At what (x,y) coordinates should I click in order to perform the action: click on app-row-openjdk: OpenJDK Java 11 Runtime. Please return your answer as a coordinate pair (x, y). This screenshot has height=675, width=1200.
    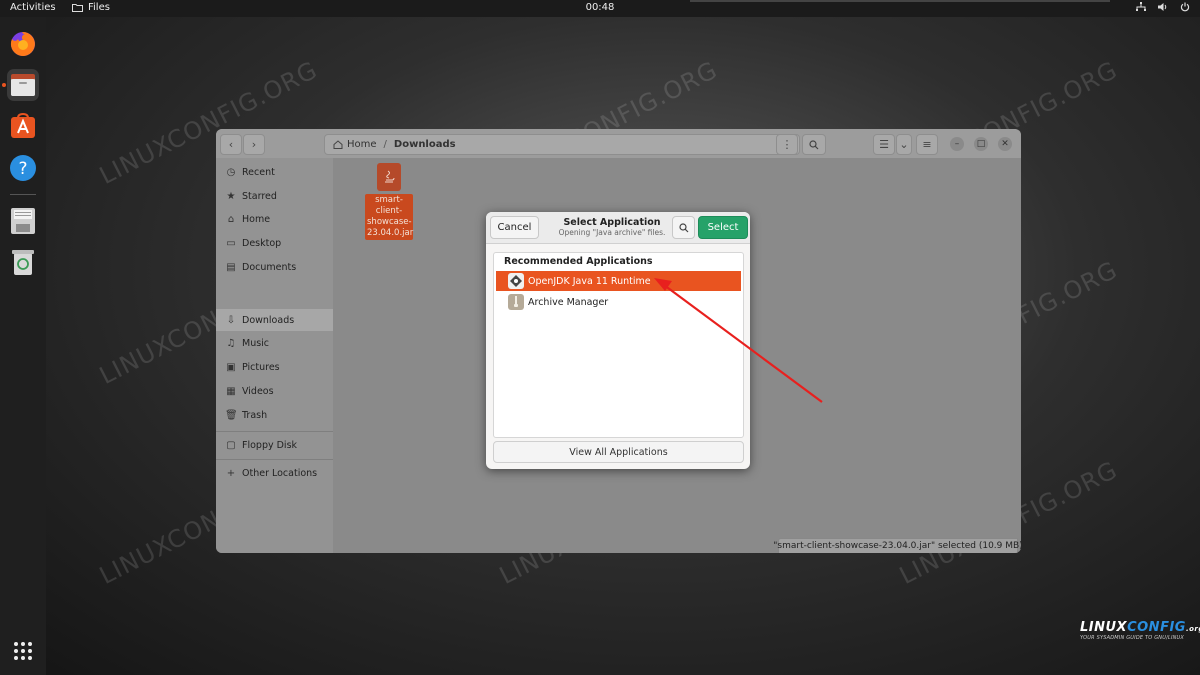
    Looking at the image, I should click on (618, 281).